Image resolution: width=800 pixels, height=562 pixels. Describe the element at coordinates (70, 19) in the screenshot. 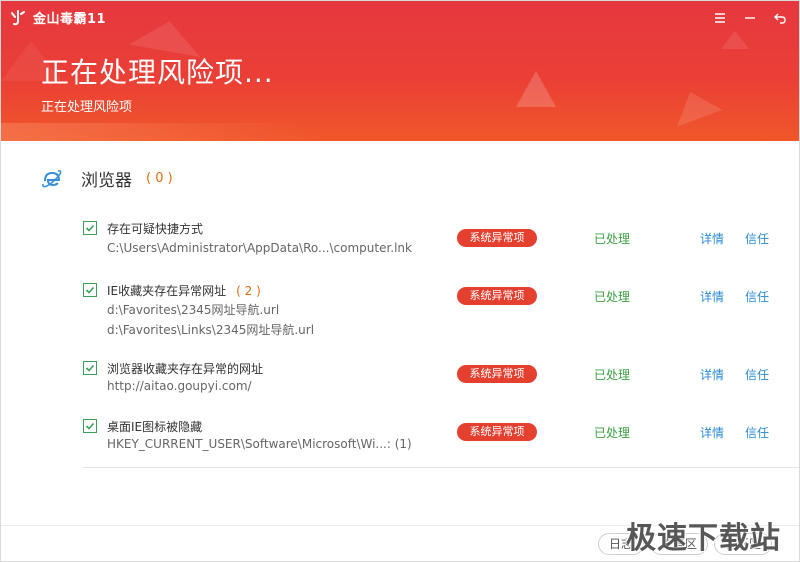

I see `app-name: 金山毒霸11` at that location.